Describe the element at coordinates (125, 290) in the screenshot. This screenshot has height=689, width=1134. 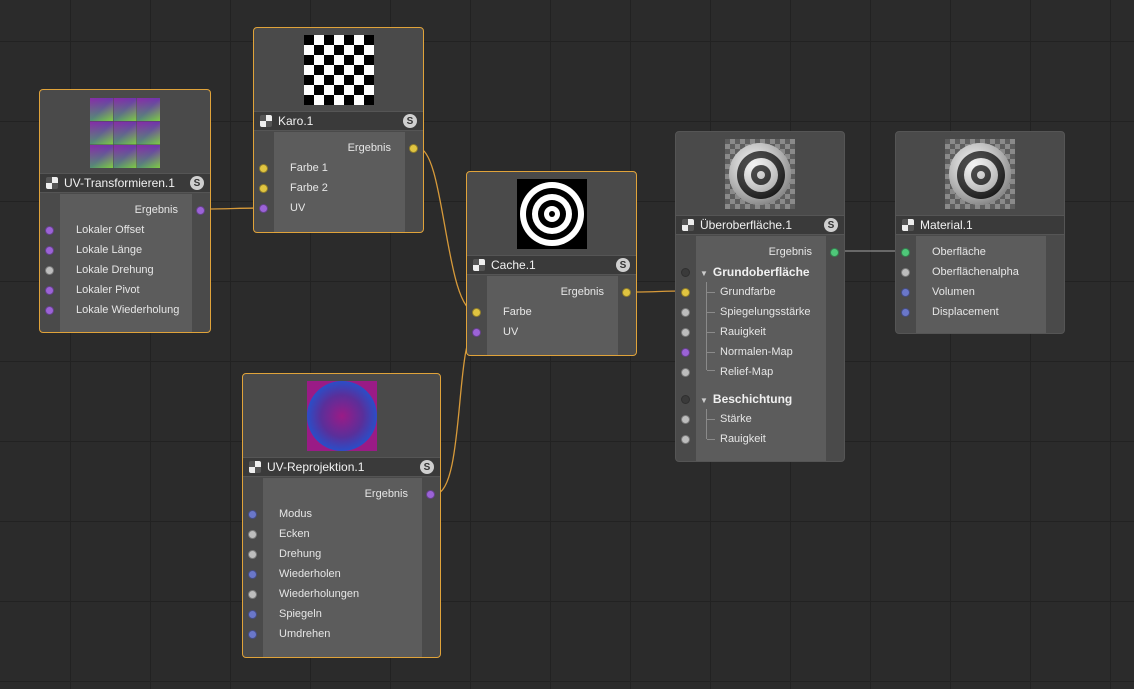
I see `input-port-row: Lokaler Pivot` at that location.